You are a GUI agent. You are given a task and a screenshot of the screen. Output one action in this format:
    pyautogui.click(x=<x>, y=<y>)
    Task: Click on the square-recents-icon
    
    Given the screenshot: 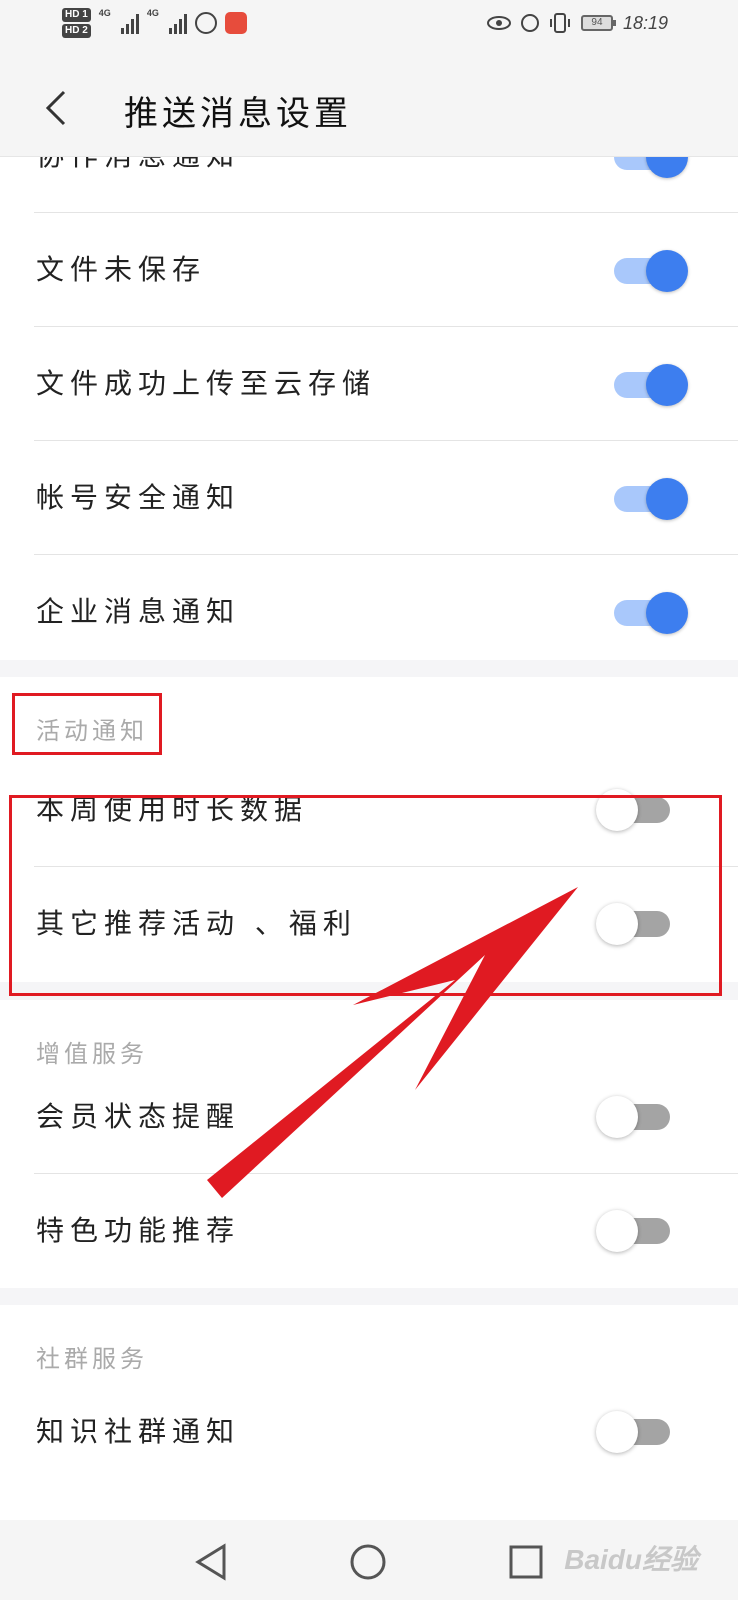 What is the action you would take?
    pyautogui.click(x=526, y=1562)
    